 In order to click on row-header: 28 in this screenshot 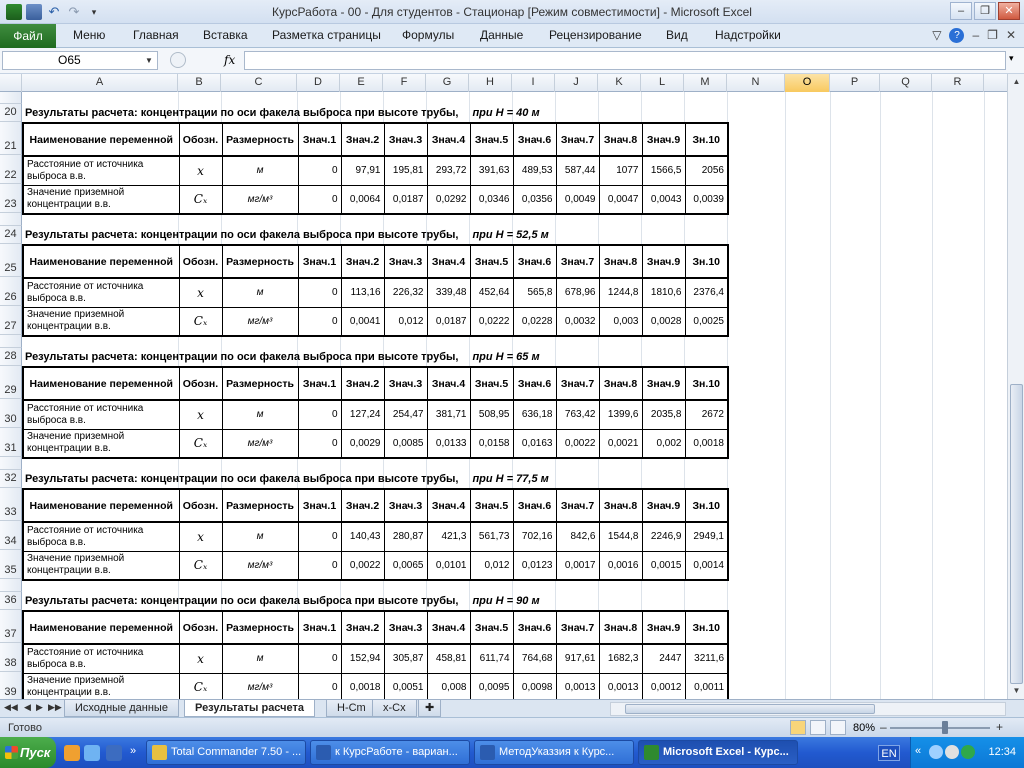, I will do `click(11, 357)`.